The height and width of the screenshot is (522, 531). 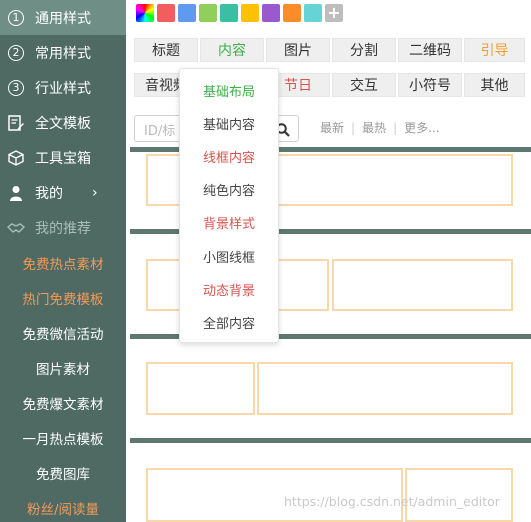 What do you see at coordinates (229, 322) in the screenshot?
I see `menu-item-all-content: 全部内容` at bounding box center [229, 322].